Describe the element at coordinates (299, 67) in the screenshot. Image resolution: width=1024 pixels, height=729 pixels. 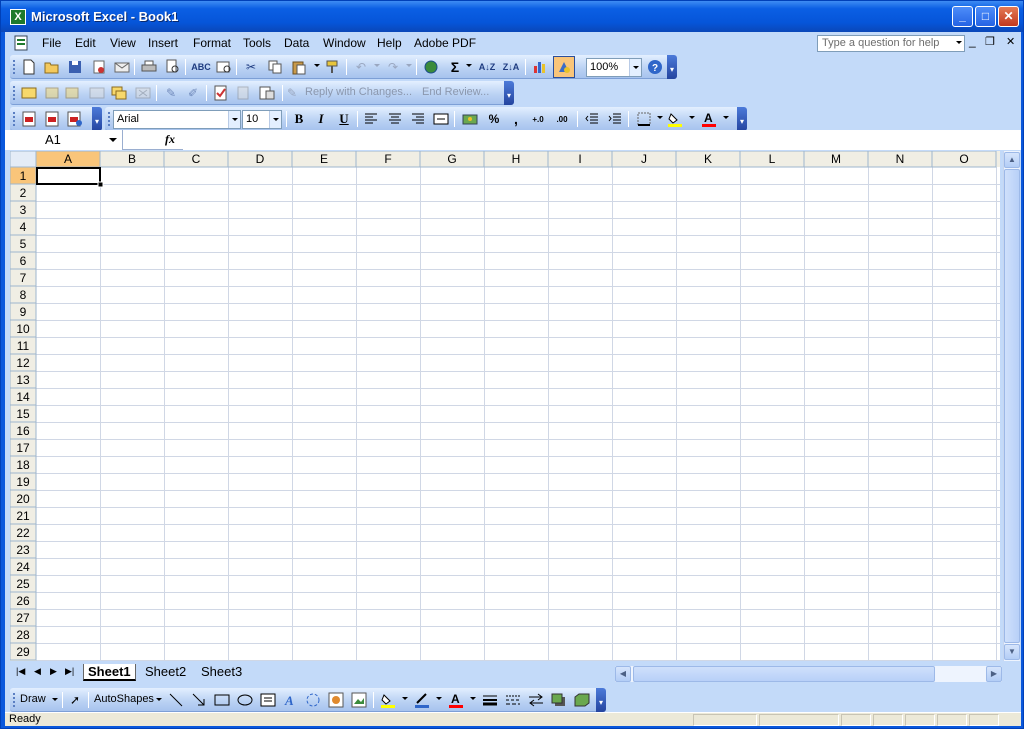
I see `paste-icon` at that location.